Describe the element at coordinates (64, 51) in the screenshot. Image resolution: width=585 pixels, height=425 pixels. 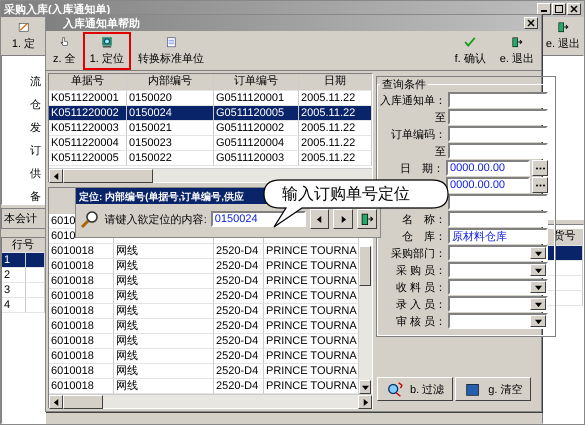
I see `toolbar-button: z. 全` at that location.